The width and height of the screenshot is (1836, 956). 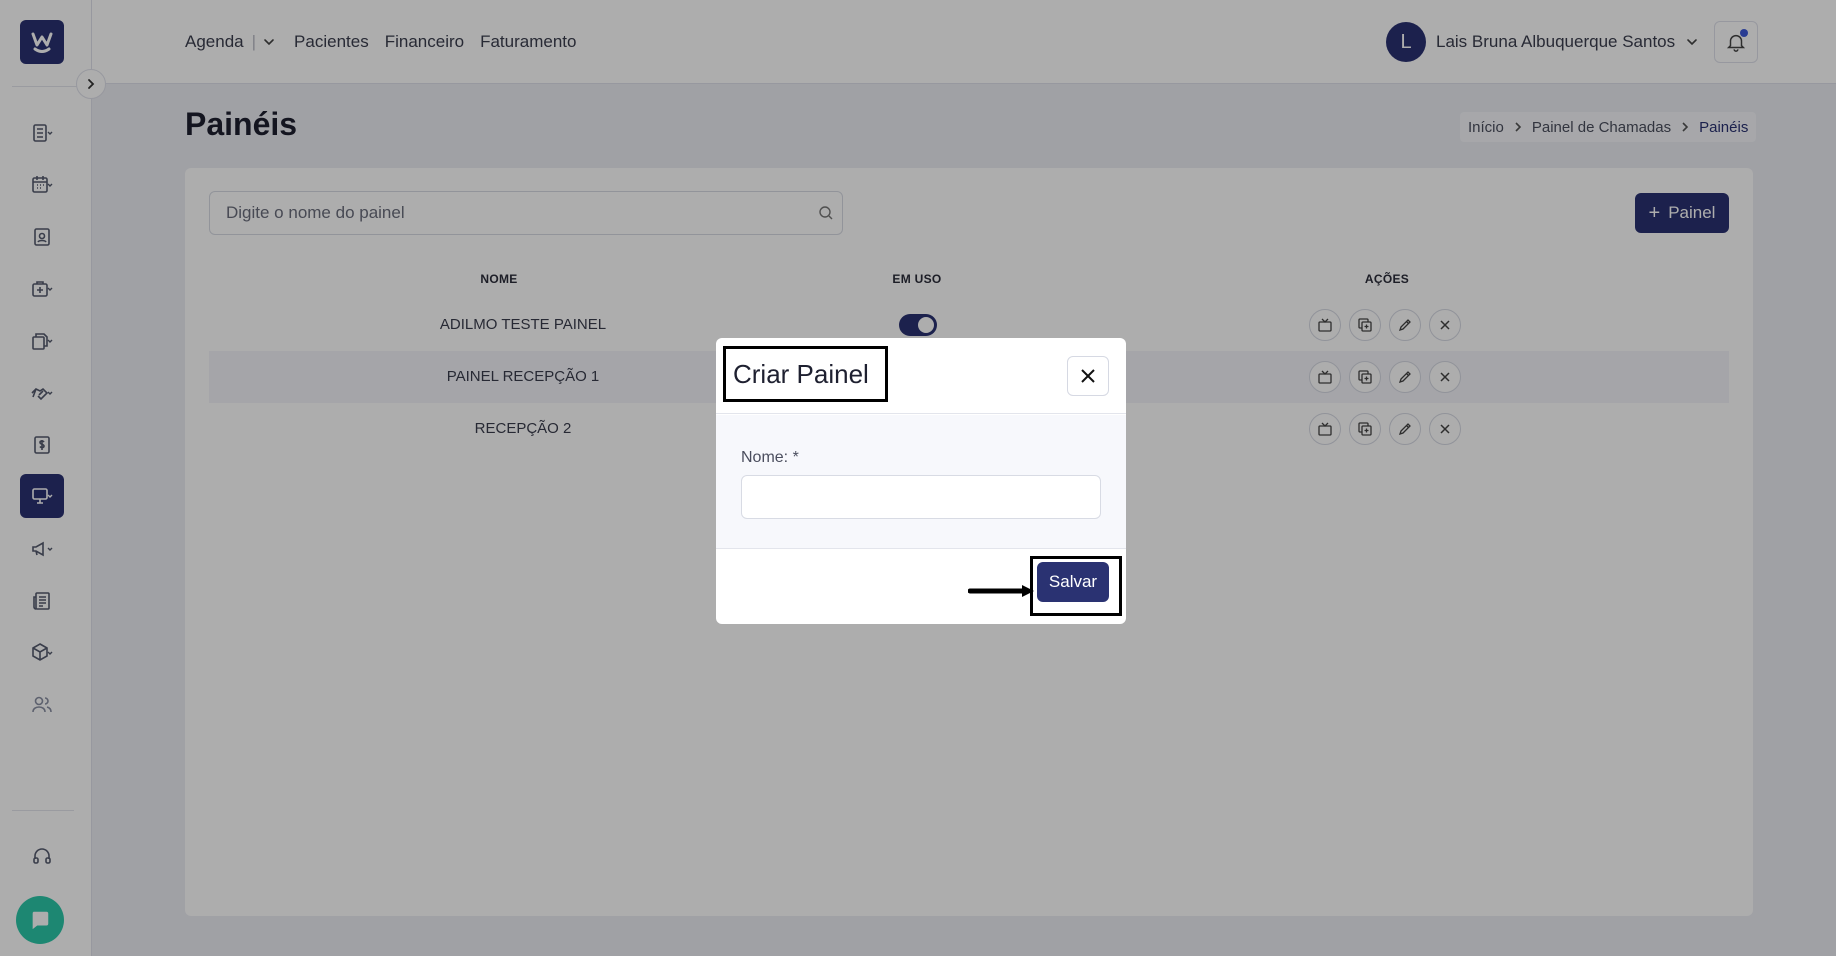 I want to click on modal-body: Nome: *, so click(x=921, y=482).